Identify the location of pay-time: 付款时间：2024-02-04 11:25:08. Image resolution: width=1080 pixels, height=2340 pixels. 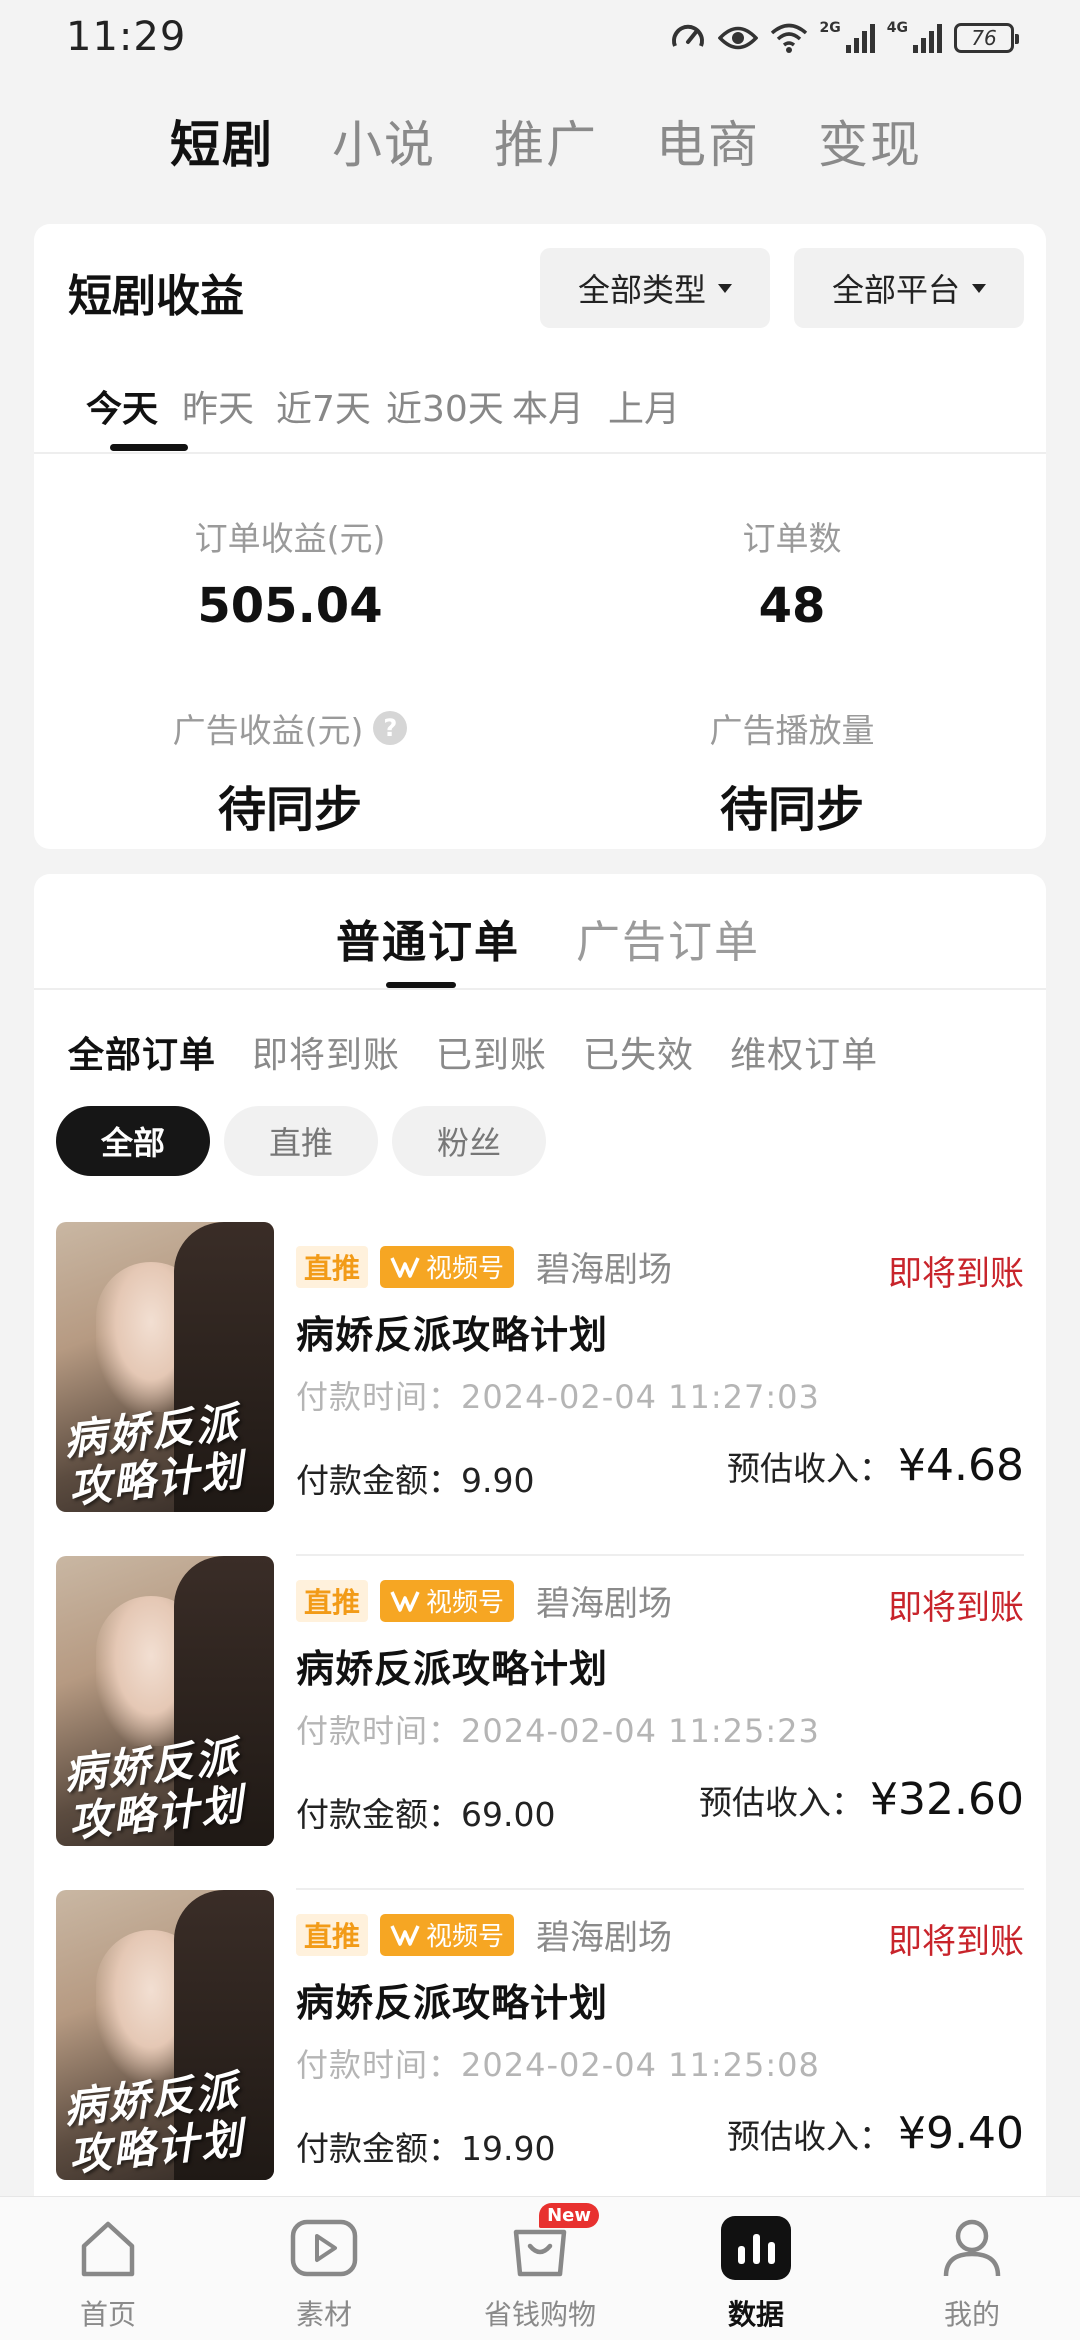
(558, 2065).